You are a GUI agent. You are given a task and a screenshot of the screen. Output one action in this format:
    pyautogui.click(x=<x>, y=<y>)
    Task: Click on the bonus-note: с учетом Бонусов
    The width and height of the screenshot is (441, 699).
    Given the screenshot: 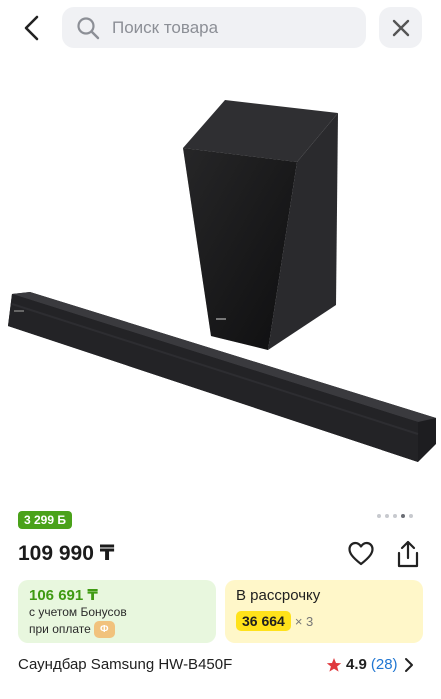 What is the action you would take?
    pyautogui.click(x=78, y=612)
    